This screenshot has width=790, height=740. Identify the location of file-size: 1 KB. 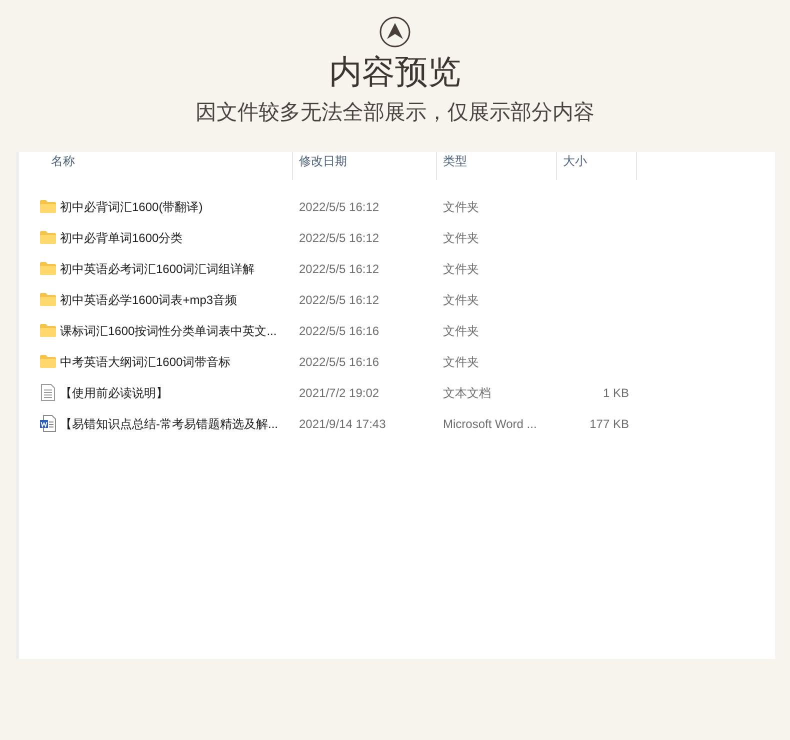
(615, 393).